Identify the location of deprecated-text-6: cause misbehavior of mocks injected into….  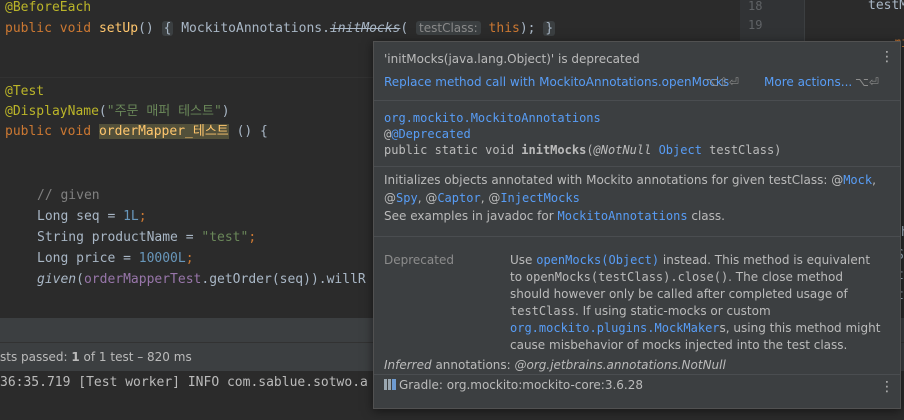
(679, 345).